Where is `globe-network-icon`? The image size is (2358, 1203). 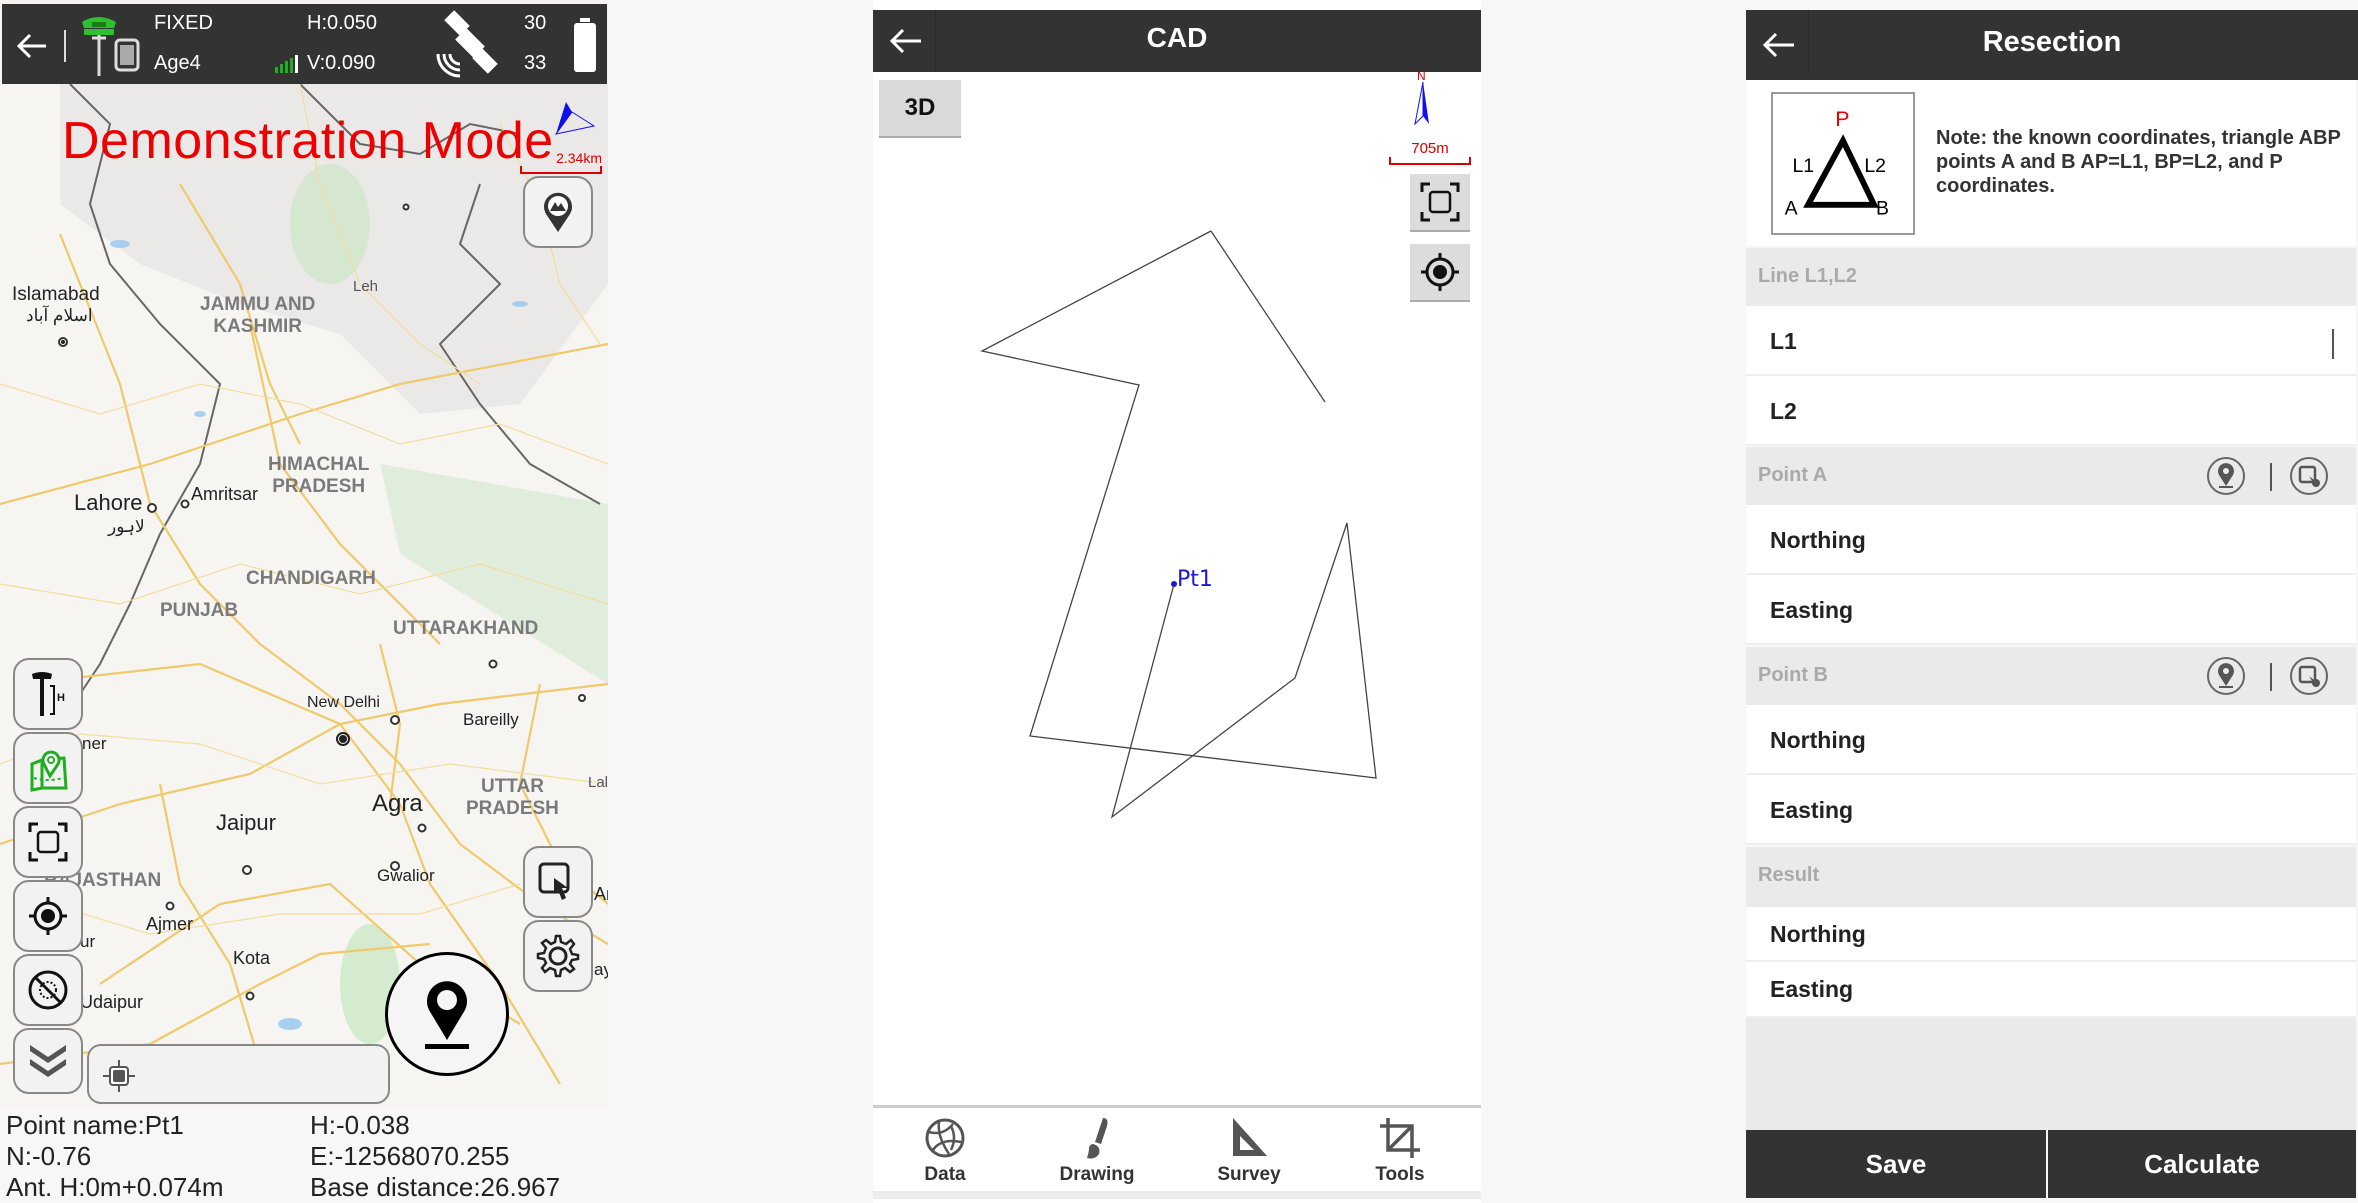
globe-network-icon is located at coordinates (945, 1138).